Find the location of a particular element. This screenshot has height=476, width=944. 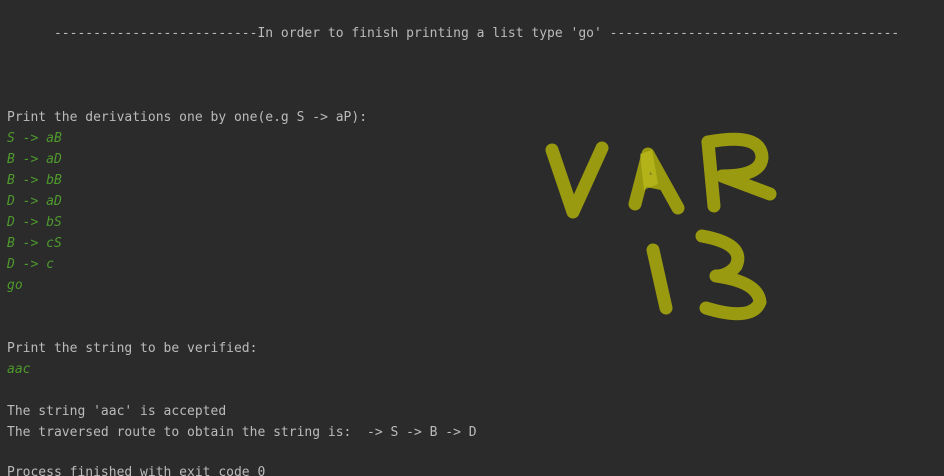

derivation-input-line: D -> bS is located at coordinates (34, 222).